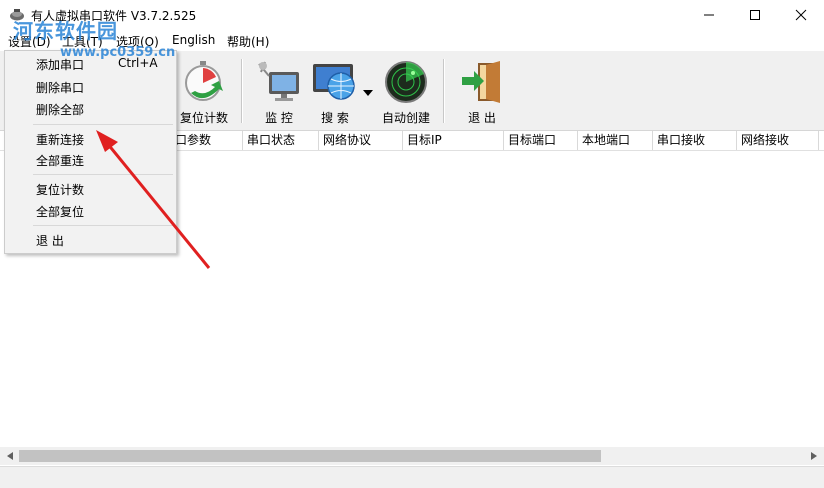 The image size is (824, 488). I want to click on reset-count-label: 复位计数, so click(203, 118).